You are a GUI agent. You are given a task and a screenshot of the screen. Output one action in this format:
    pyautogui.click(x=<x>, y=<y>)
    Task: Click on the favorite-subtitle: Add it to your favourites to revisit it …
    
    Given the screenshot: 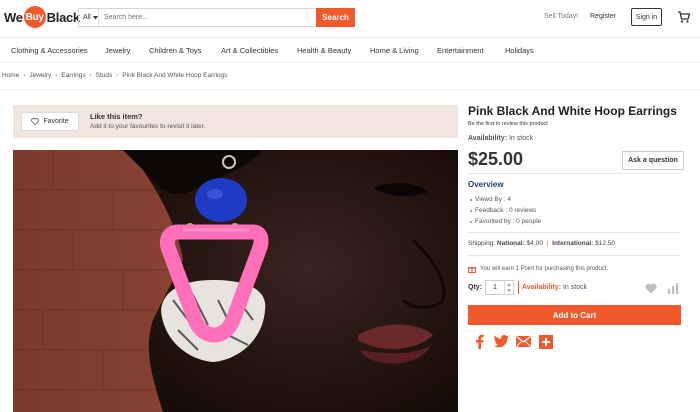 What is the action you would take?
    pyautogui.click(x=148, y=126)
    